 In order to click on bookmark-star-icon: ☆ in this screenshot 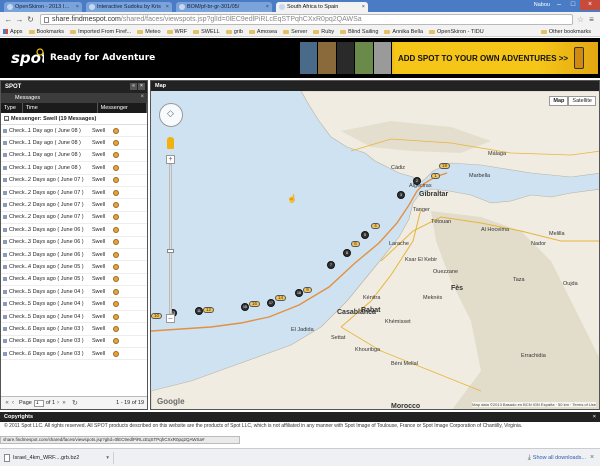, I will do `click(580, 19)`.